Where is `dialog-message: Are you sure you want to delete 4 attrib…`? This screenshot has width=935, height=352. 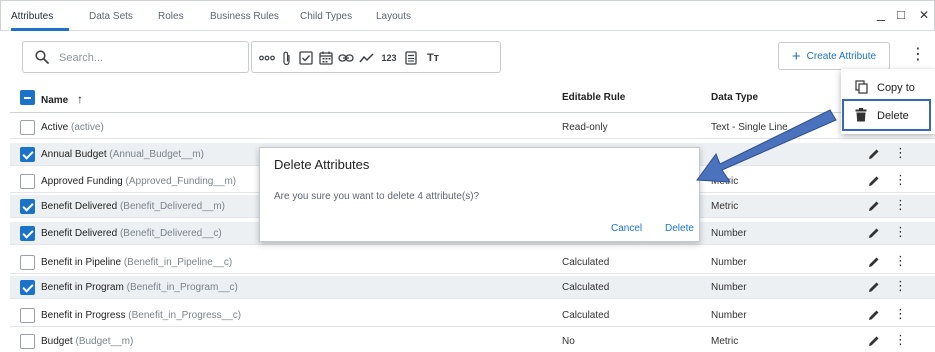 dialog-message: Are you sure you want to delete 4 attrib… is located at coordinates (377, 196).